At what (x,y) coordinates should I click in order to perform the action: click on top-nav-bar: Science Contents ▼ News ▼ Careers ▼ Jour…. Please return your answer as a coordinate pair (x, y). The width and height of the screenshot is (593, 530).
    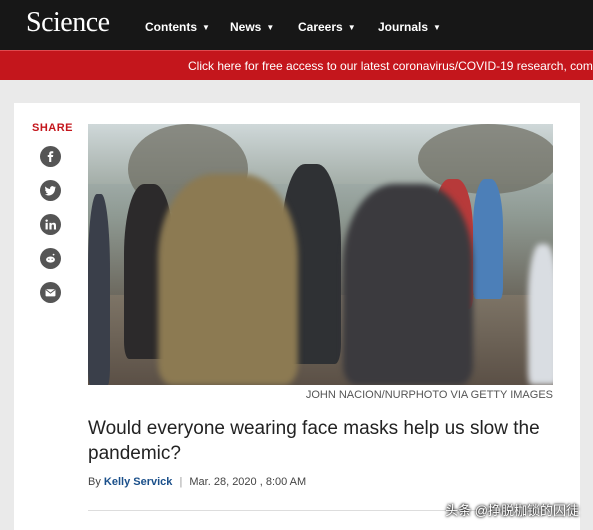
    Looking at the image, I should click on (296, 25).